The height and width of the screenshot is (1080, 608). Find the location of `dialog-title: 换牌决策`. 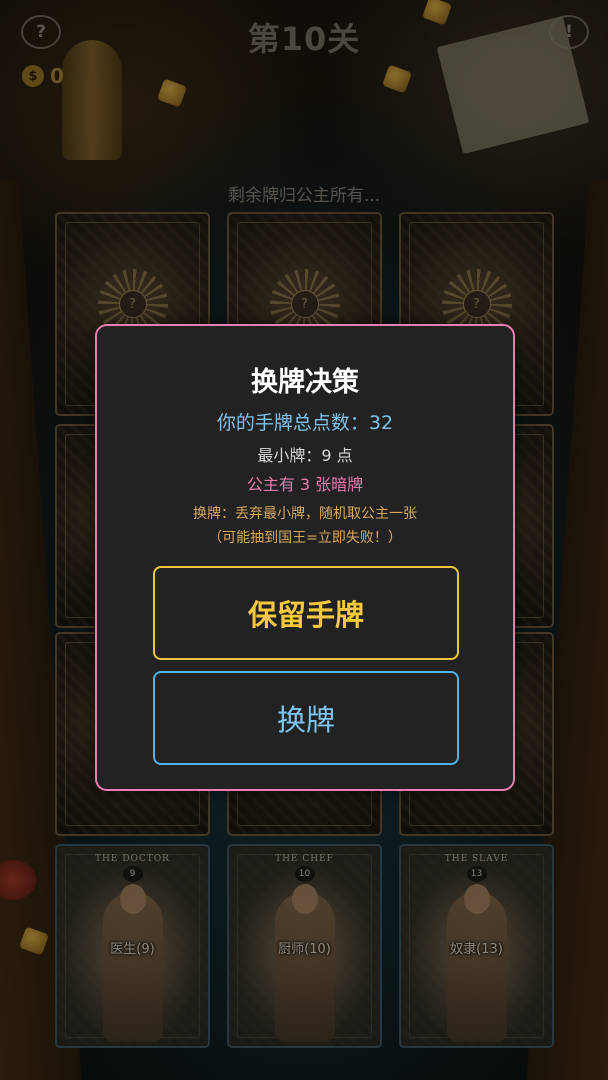

dialog-title: 换牌决策 is located at coordinates (305, 382).